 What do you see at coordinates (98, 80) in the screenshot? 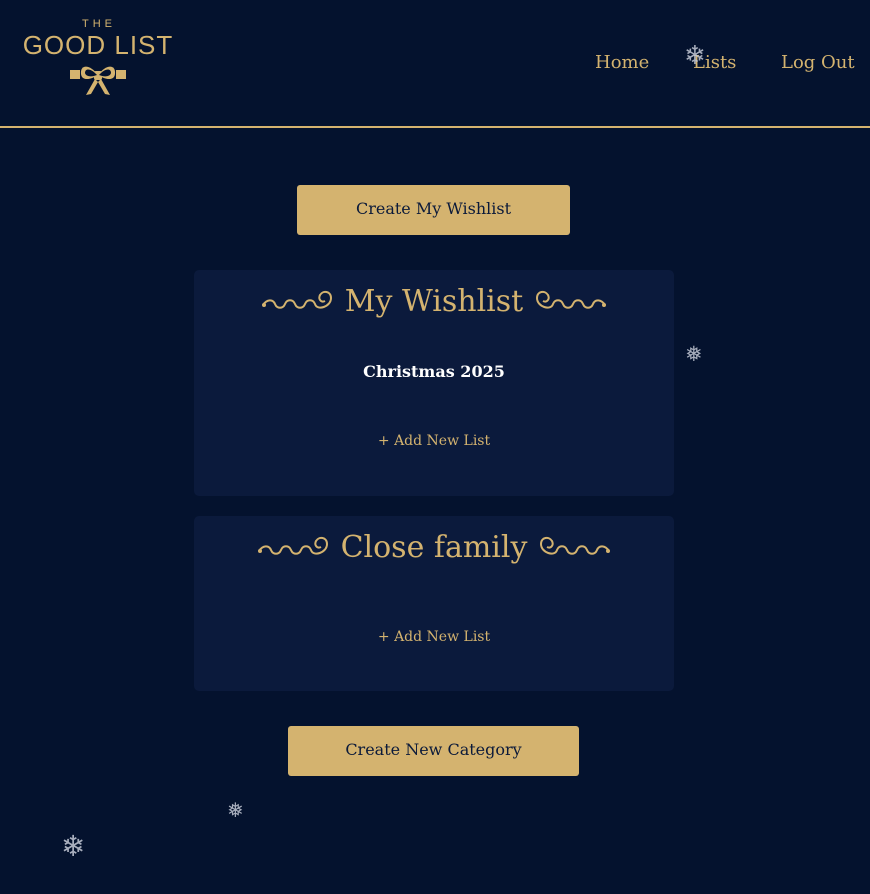
I see `bow-icon` at bounding box center [98, 80].